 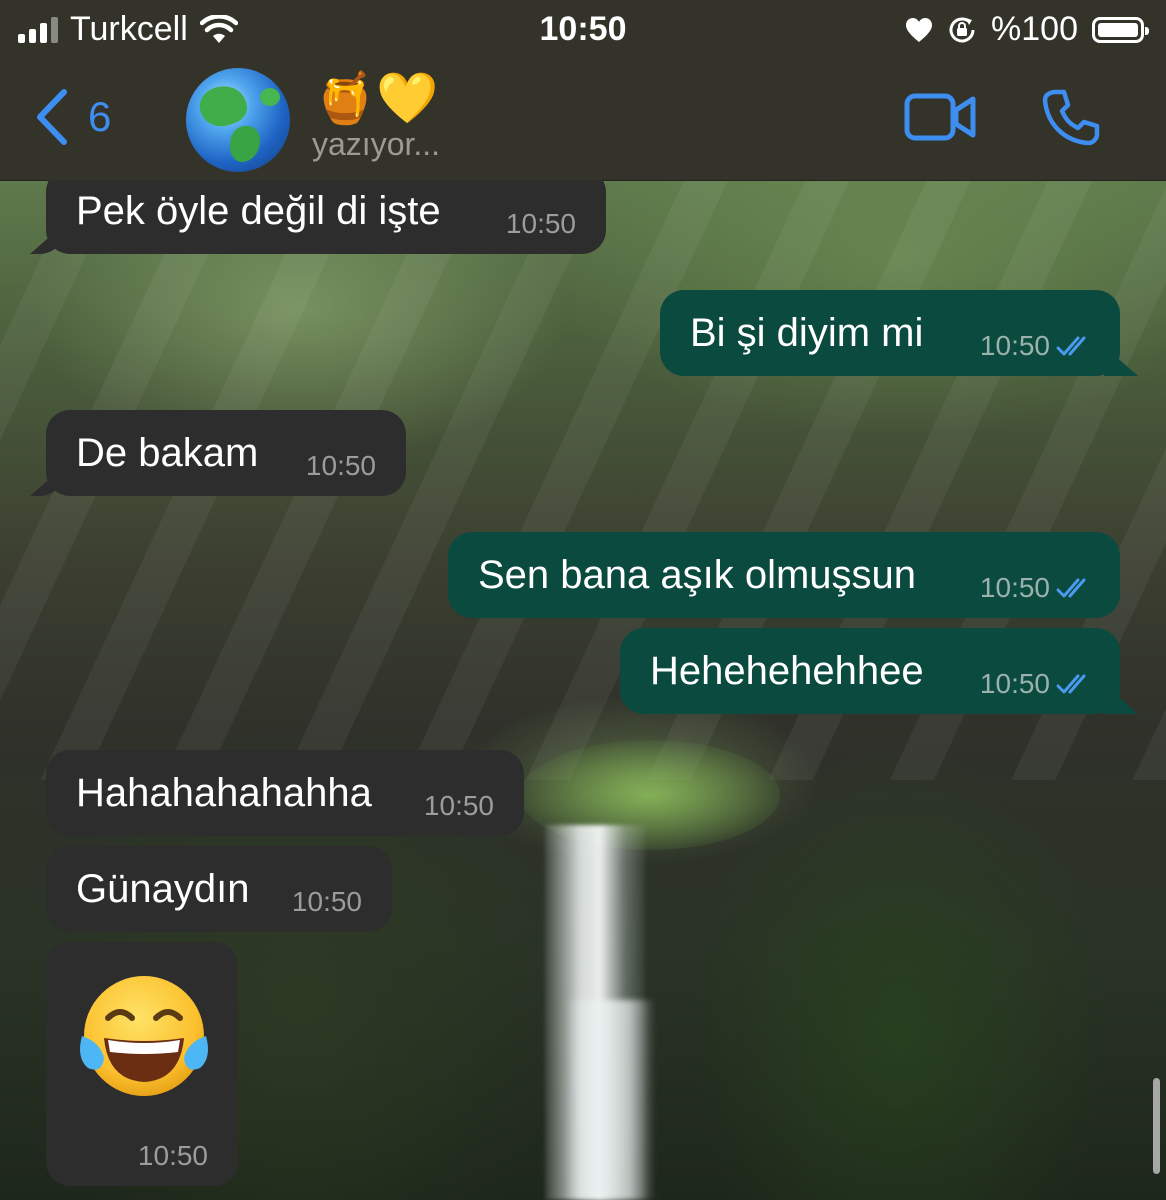 What do you see at coordinates (940, 117) in the screenshot?
I see `video-call-icon` at bounding box center [940, 117].